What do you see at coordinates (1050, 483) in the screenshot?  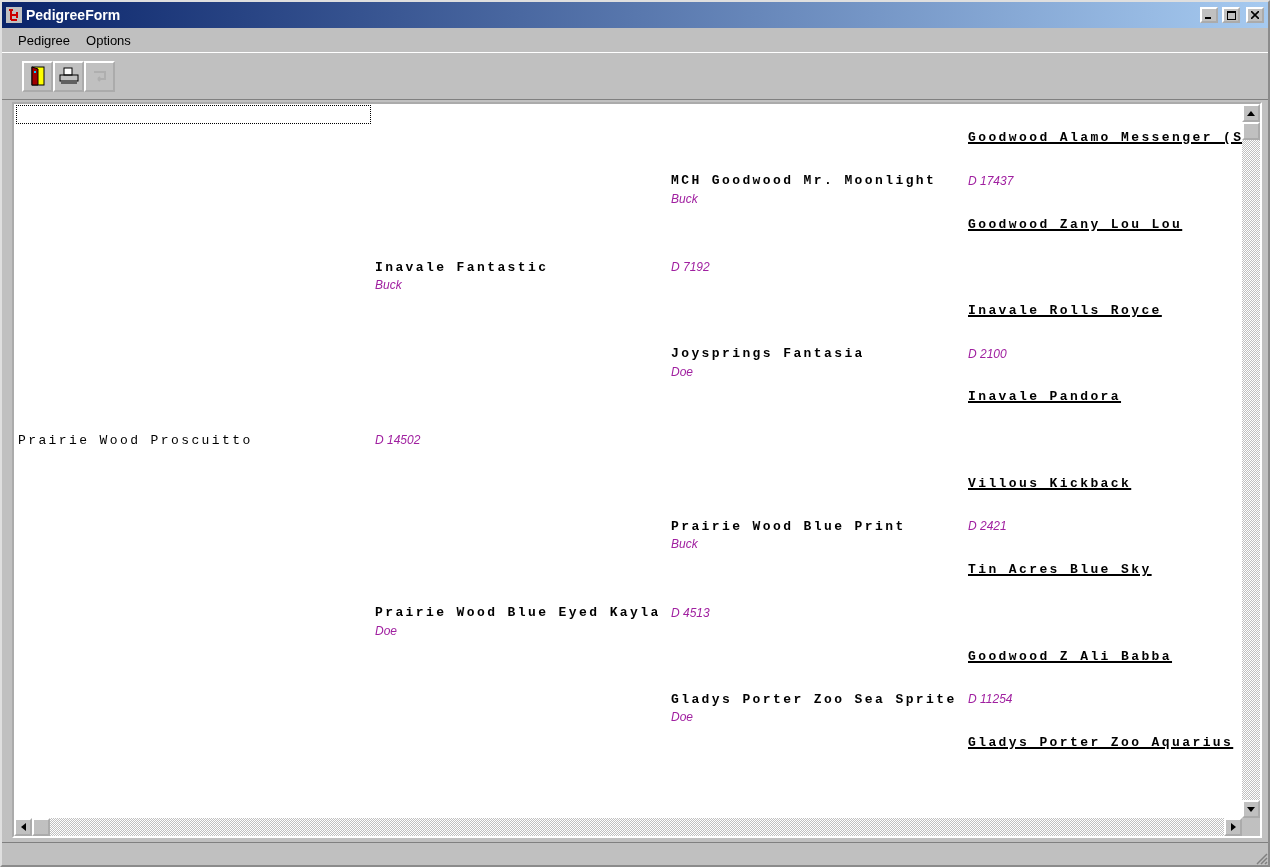 I see `ancestor-link: Villous Kickback` at bounding box center [1050, 483].